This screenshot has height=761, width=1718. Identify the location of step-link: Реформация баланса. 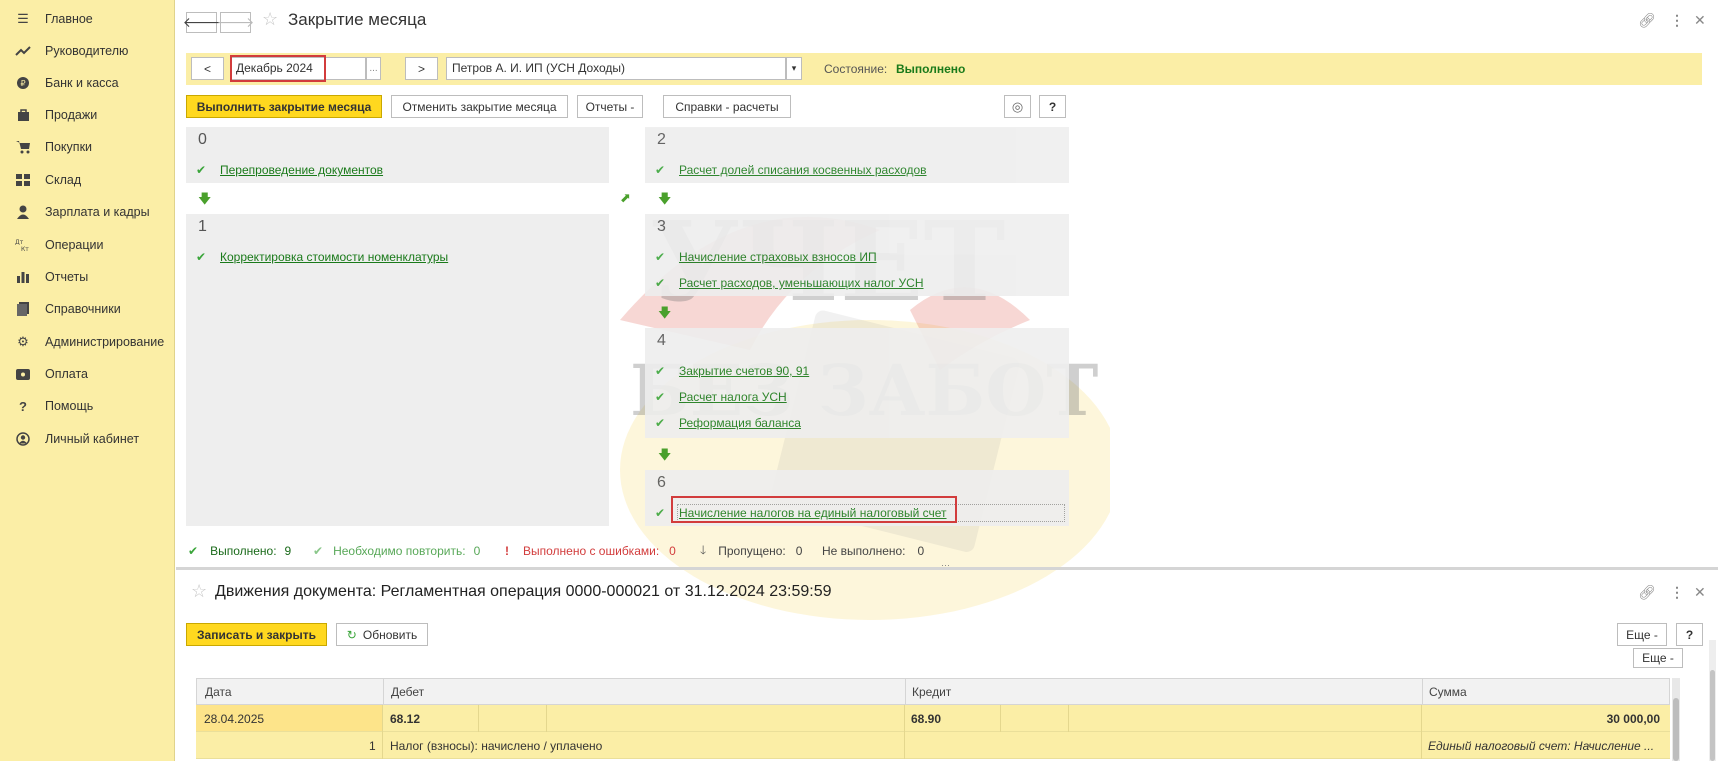
(740, 423).